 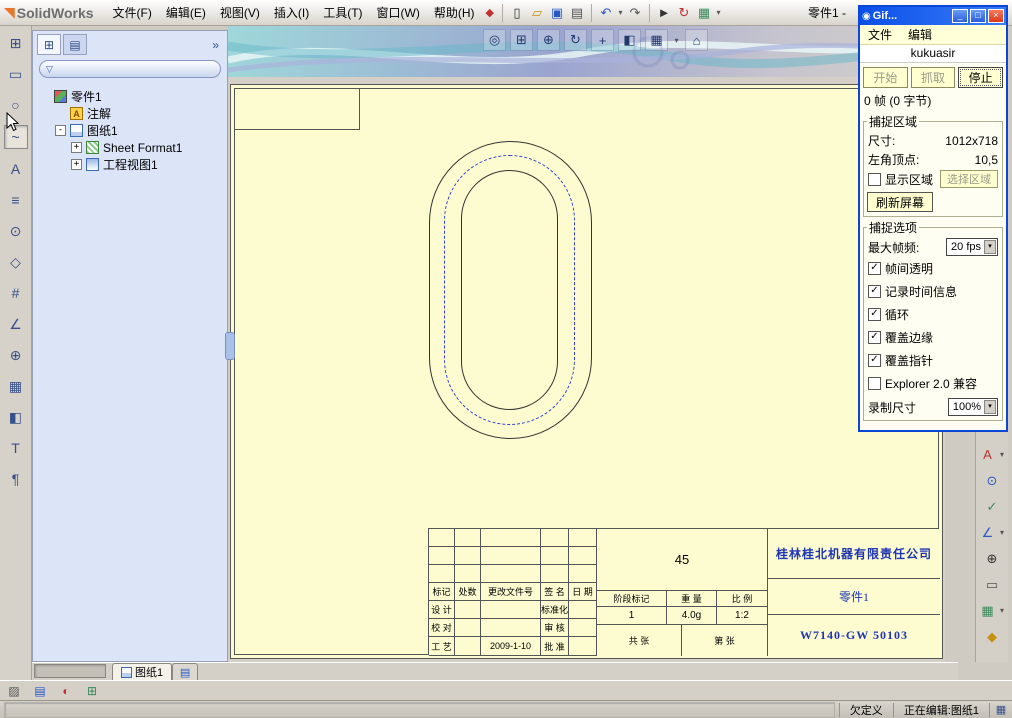 I want to click on start-button: 开始, so click(x=885, y=77).